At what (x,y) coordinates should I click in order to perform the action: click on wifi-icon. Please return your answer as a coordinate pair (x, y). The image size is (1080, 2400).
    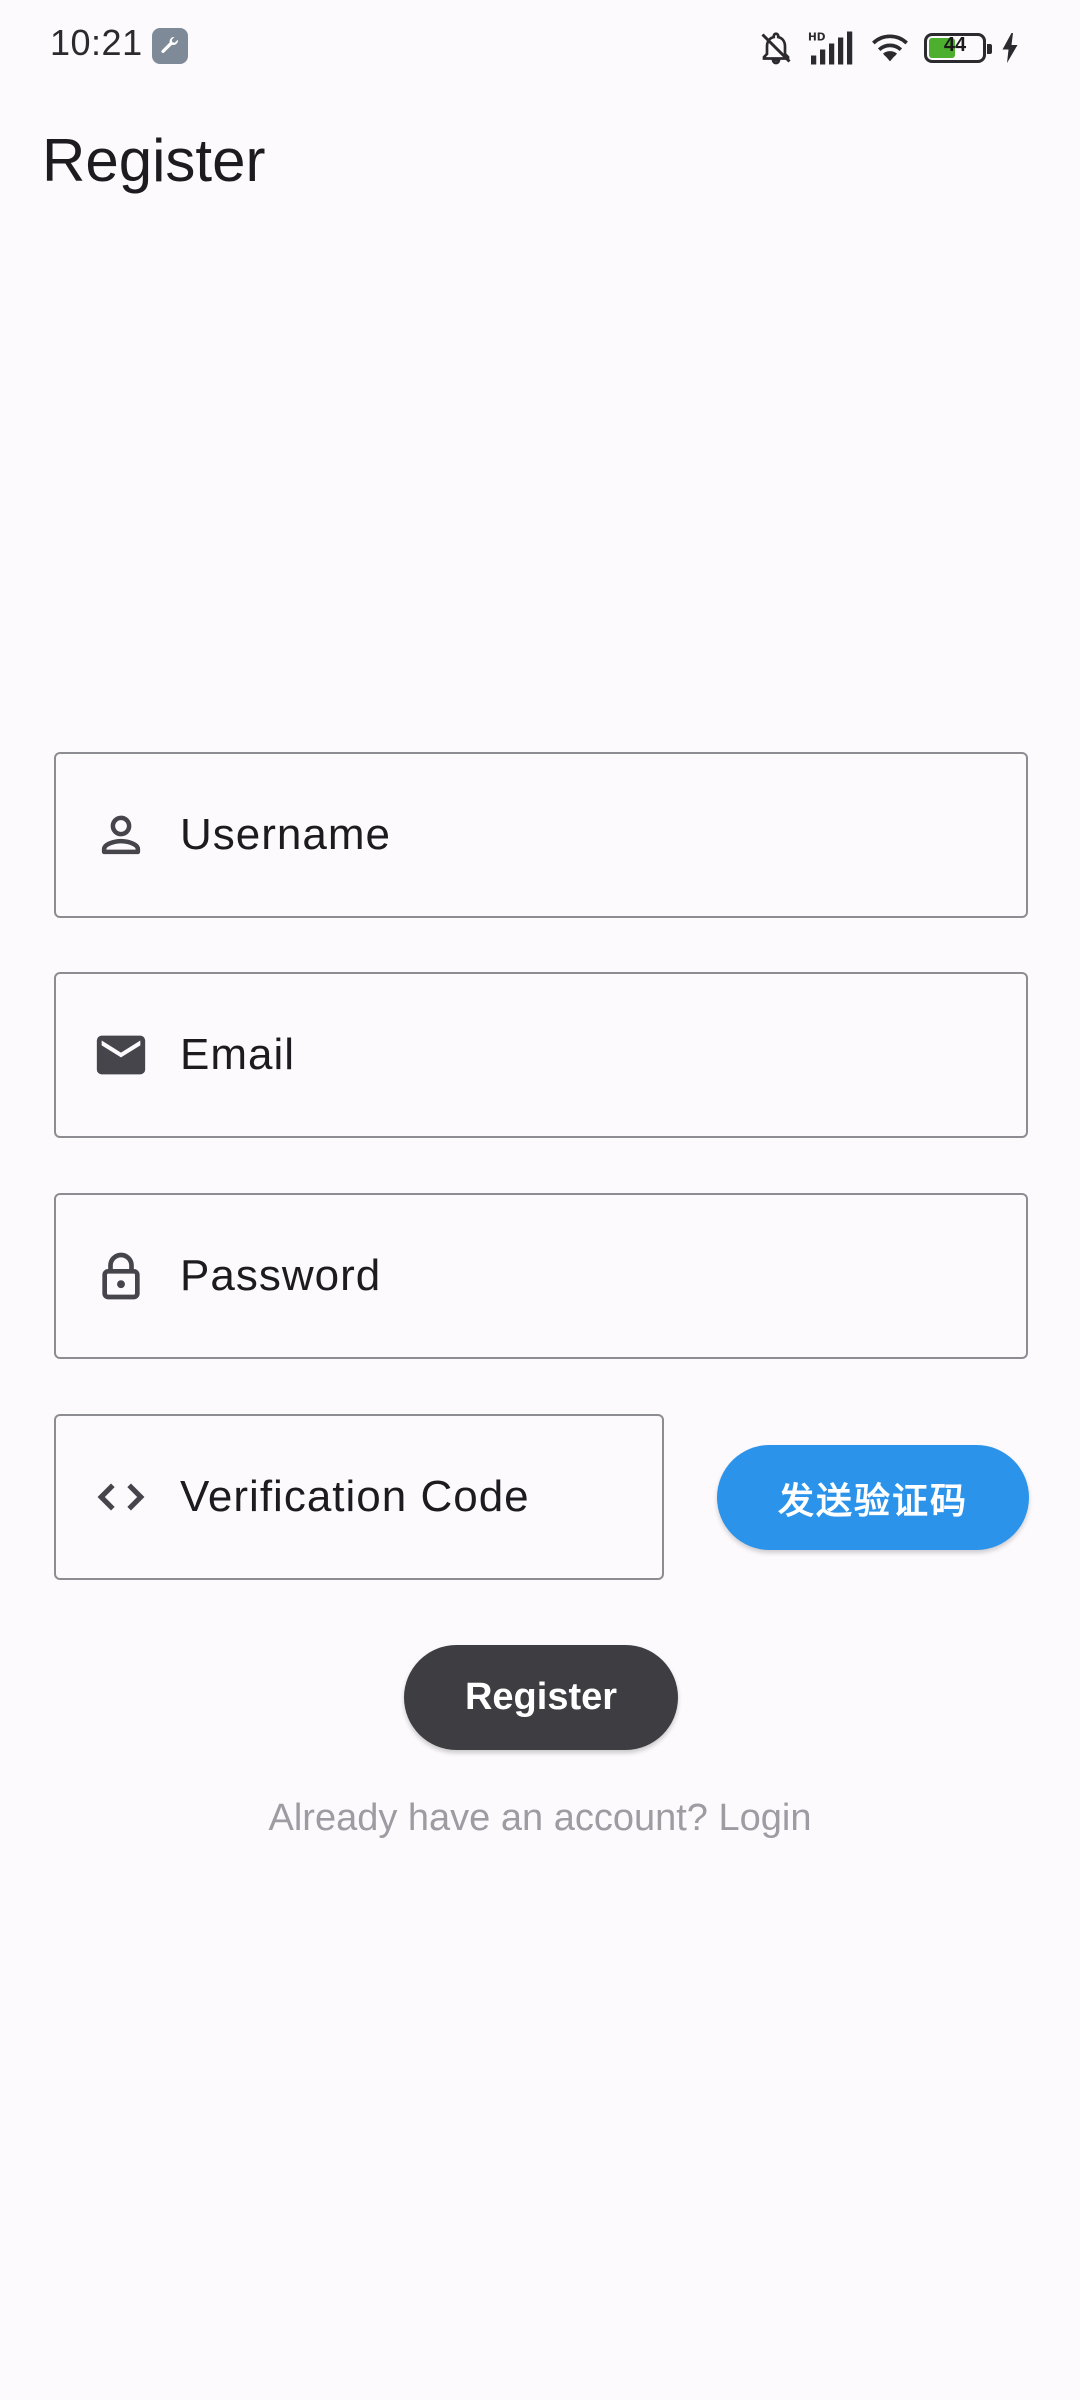
    Looking at the image, I should click on (890, 48).